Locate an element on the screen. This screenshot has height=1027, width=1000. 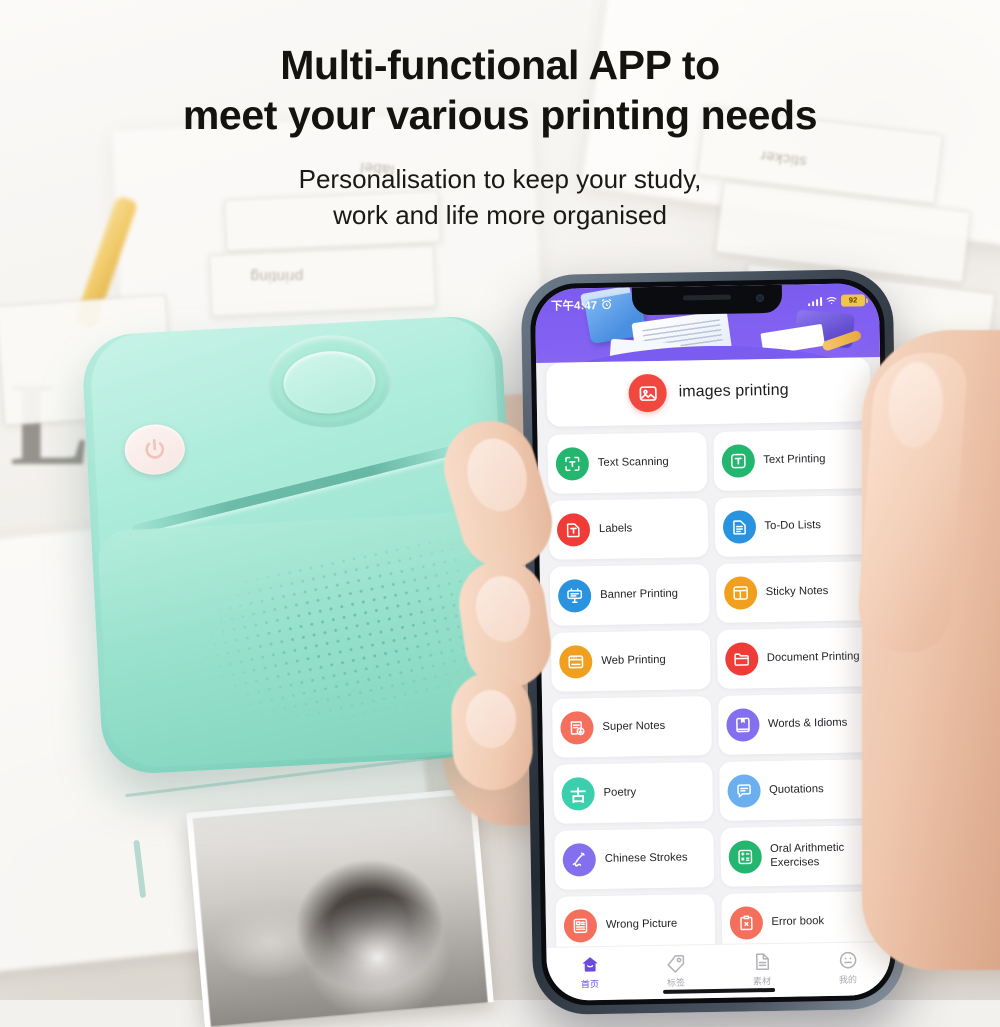
speech-bubble-icon is located at coordinates (743, 791).